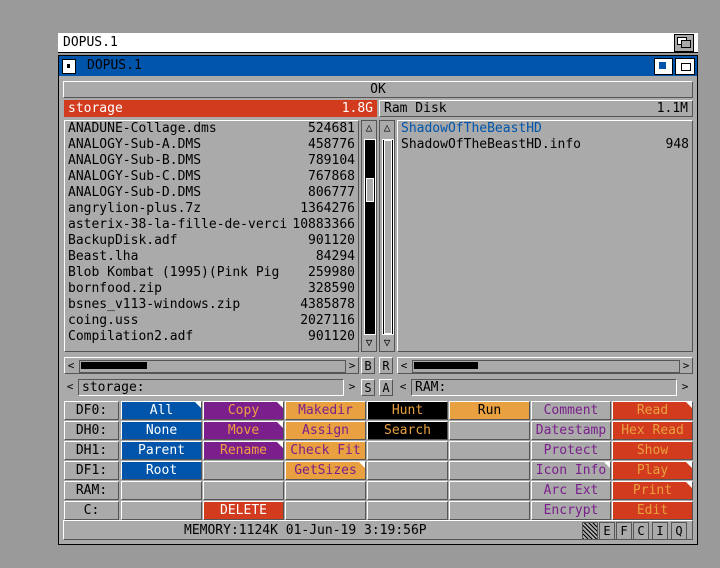 This screenshot has height=568, width=720. What do you see at coordinates (161, 450) in the screenshot?
I see `parent-button: Parent` at bounding box center [161, 450].